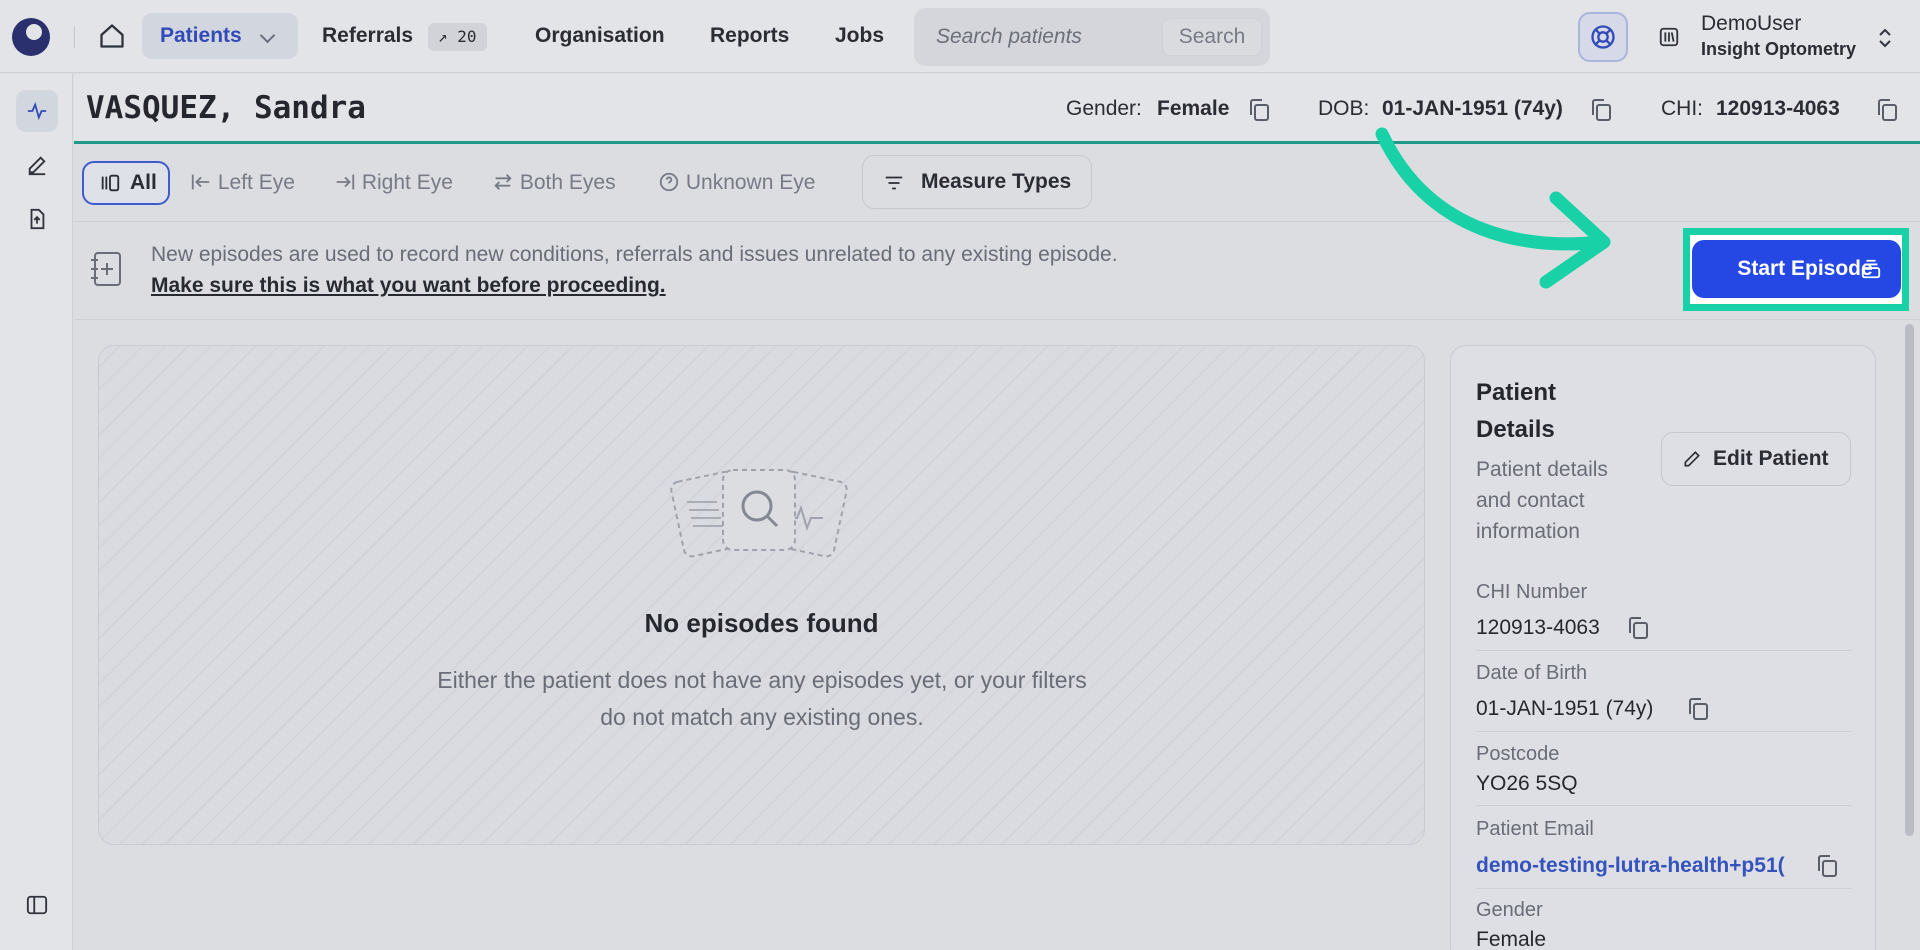  Describe the element at coordinates (1535, 829) in the screenshot. I see `email-label: Patient Email` at that location.